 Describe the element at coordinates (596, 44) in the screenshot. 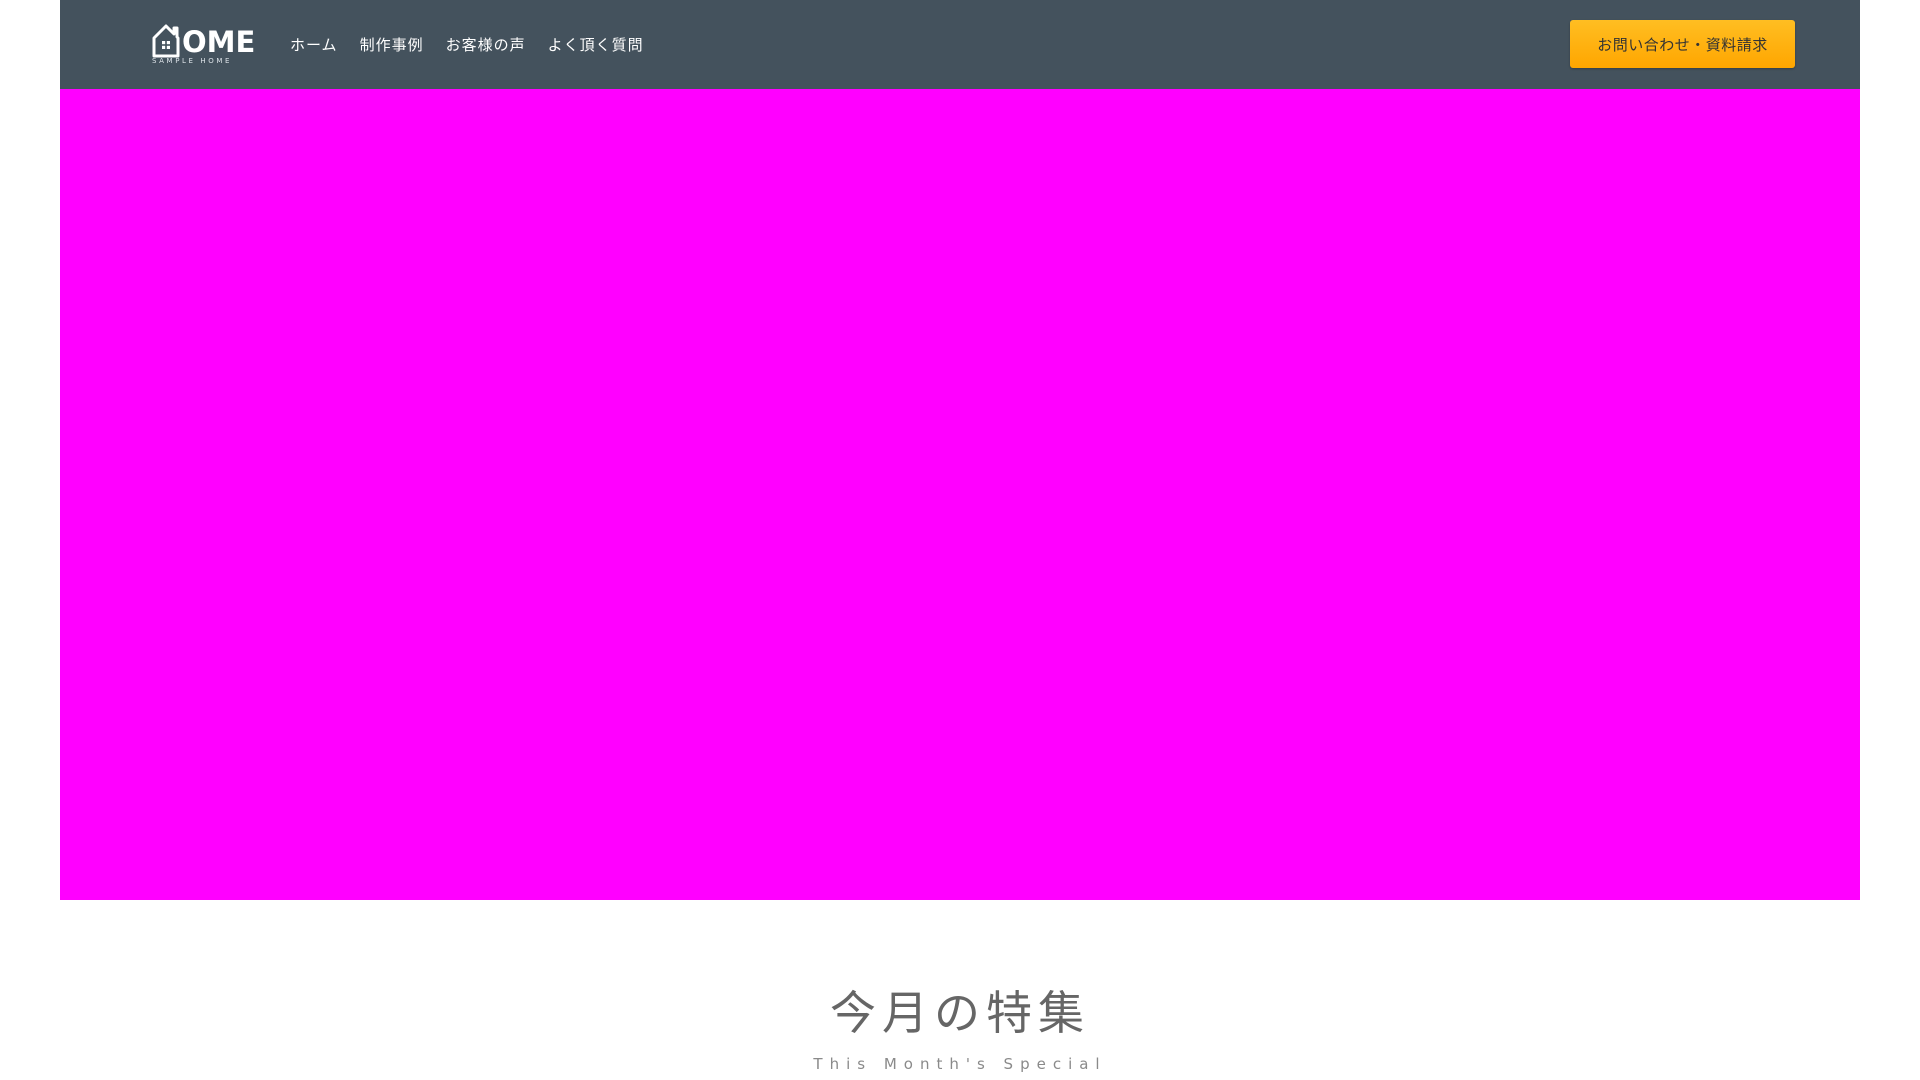

I see `nav-item-faq: よく頂く質問` at that location.